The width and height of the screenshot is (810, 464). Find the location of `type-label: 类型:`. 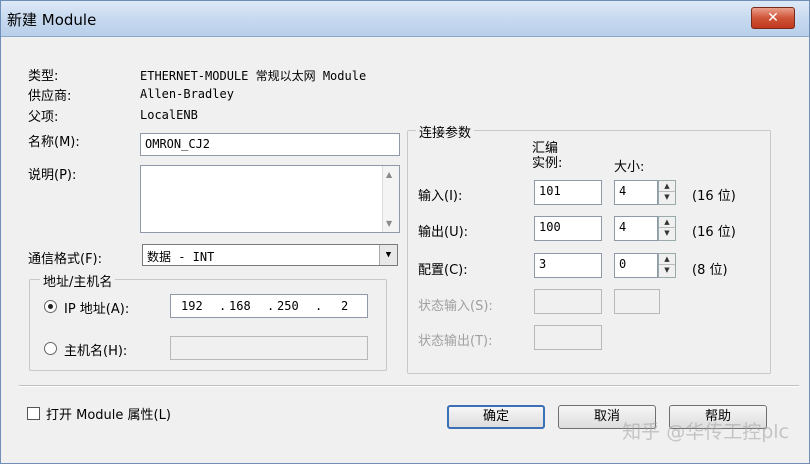

type-label: 类型: is located at coordinates (43, 76).